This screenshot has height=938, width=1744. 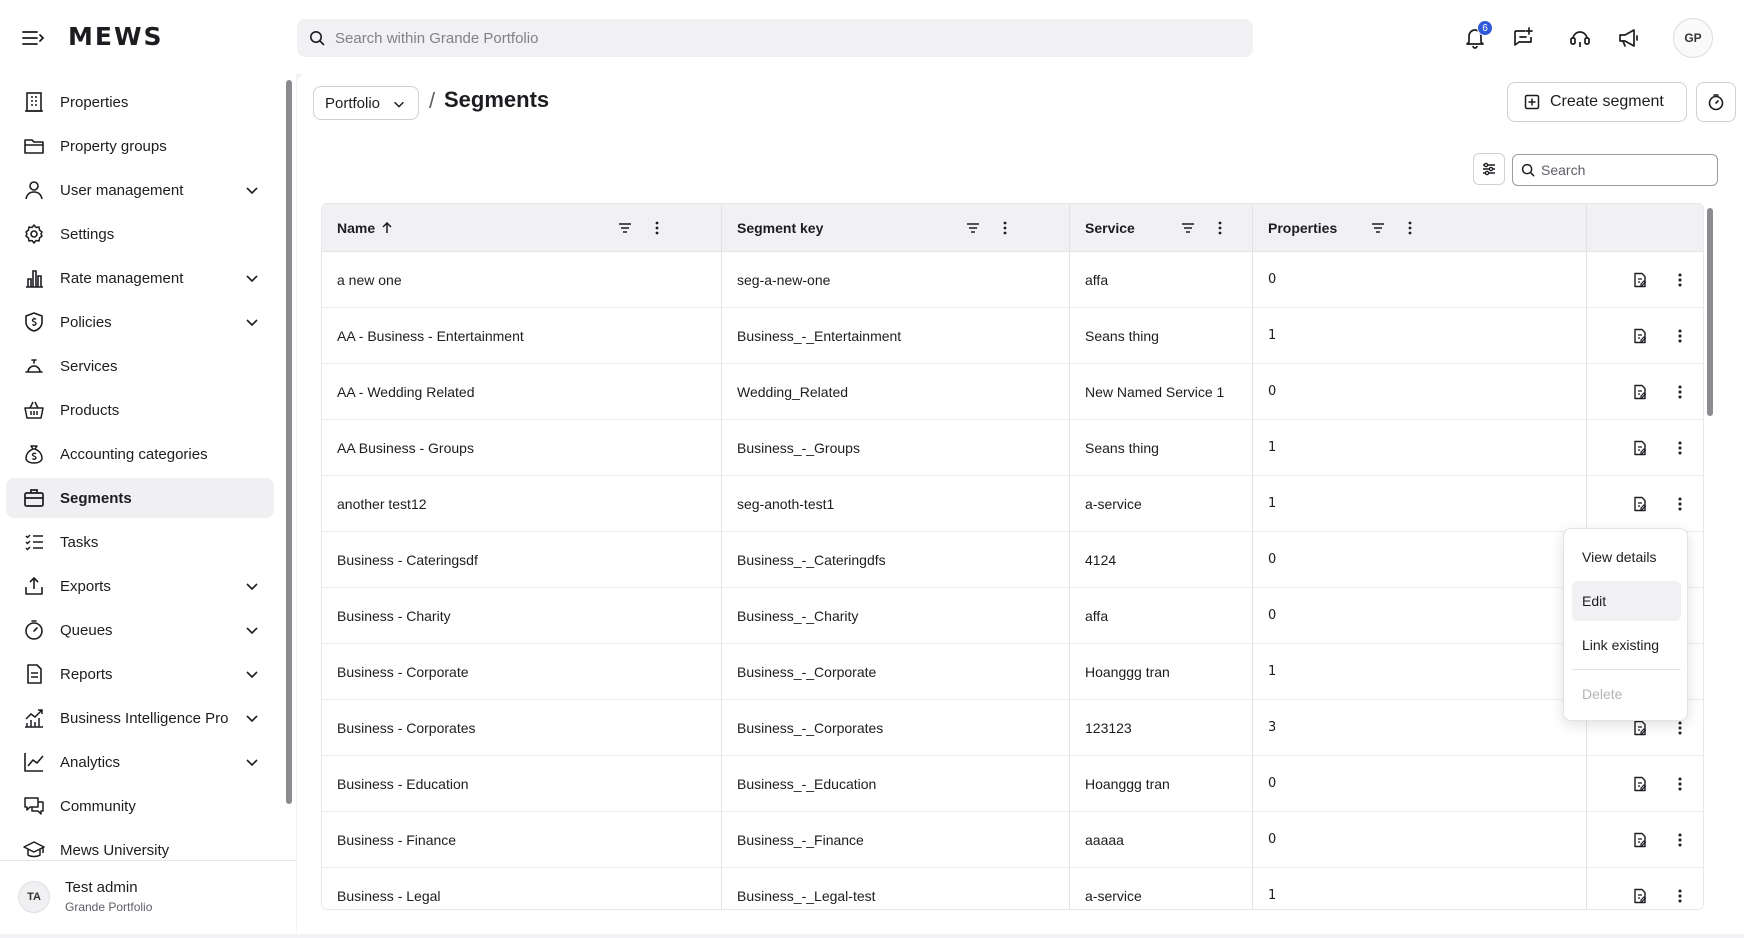 I want to click on sidebar-item-properties: Properties, so click(x=140, y=102).